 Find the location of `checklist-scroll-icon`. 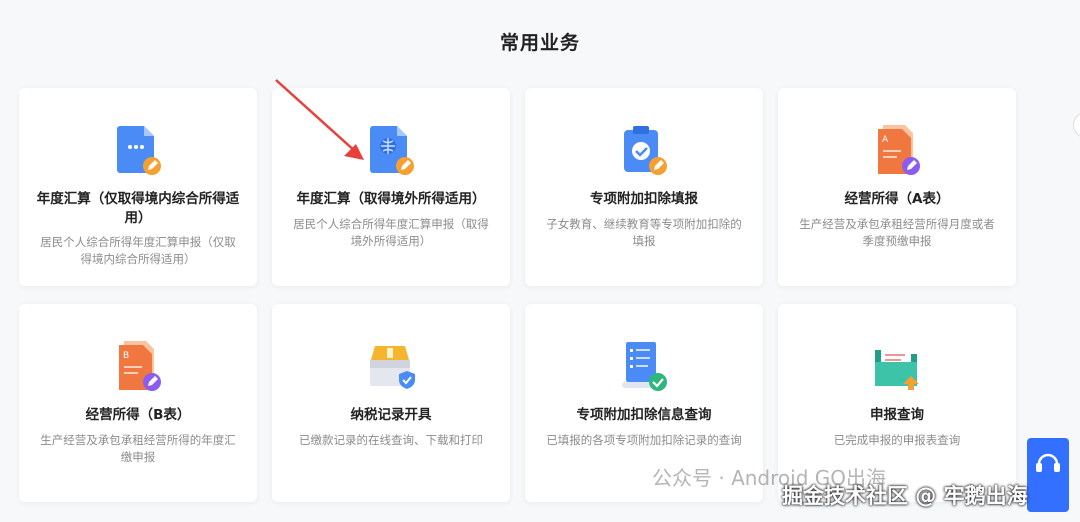

checklist-scroll-icon is located at coordinates (644, 366).